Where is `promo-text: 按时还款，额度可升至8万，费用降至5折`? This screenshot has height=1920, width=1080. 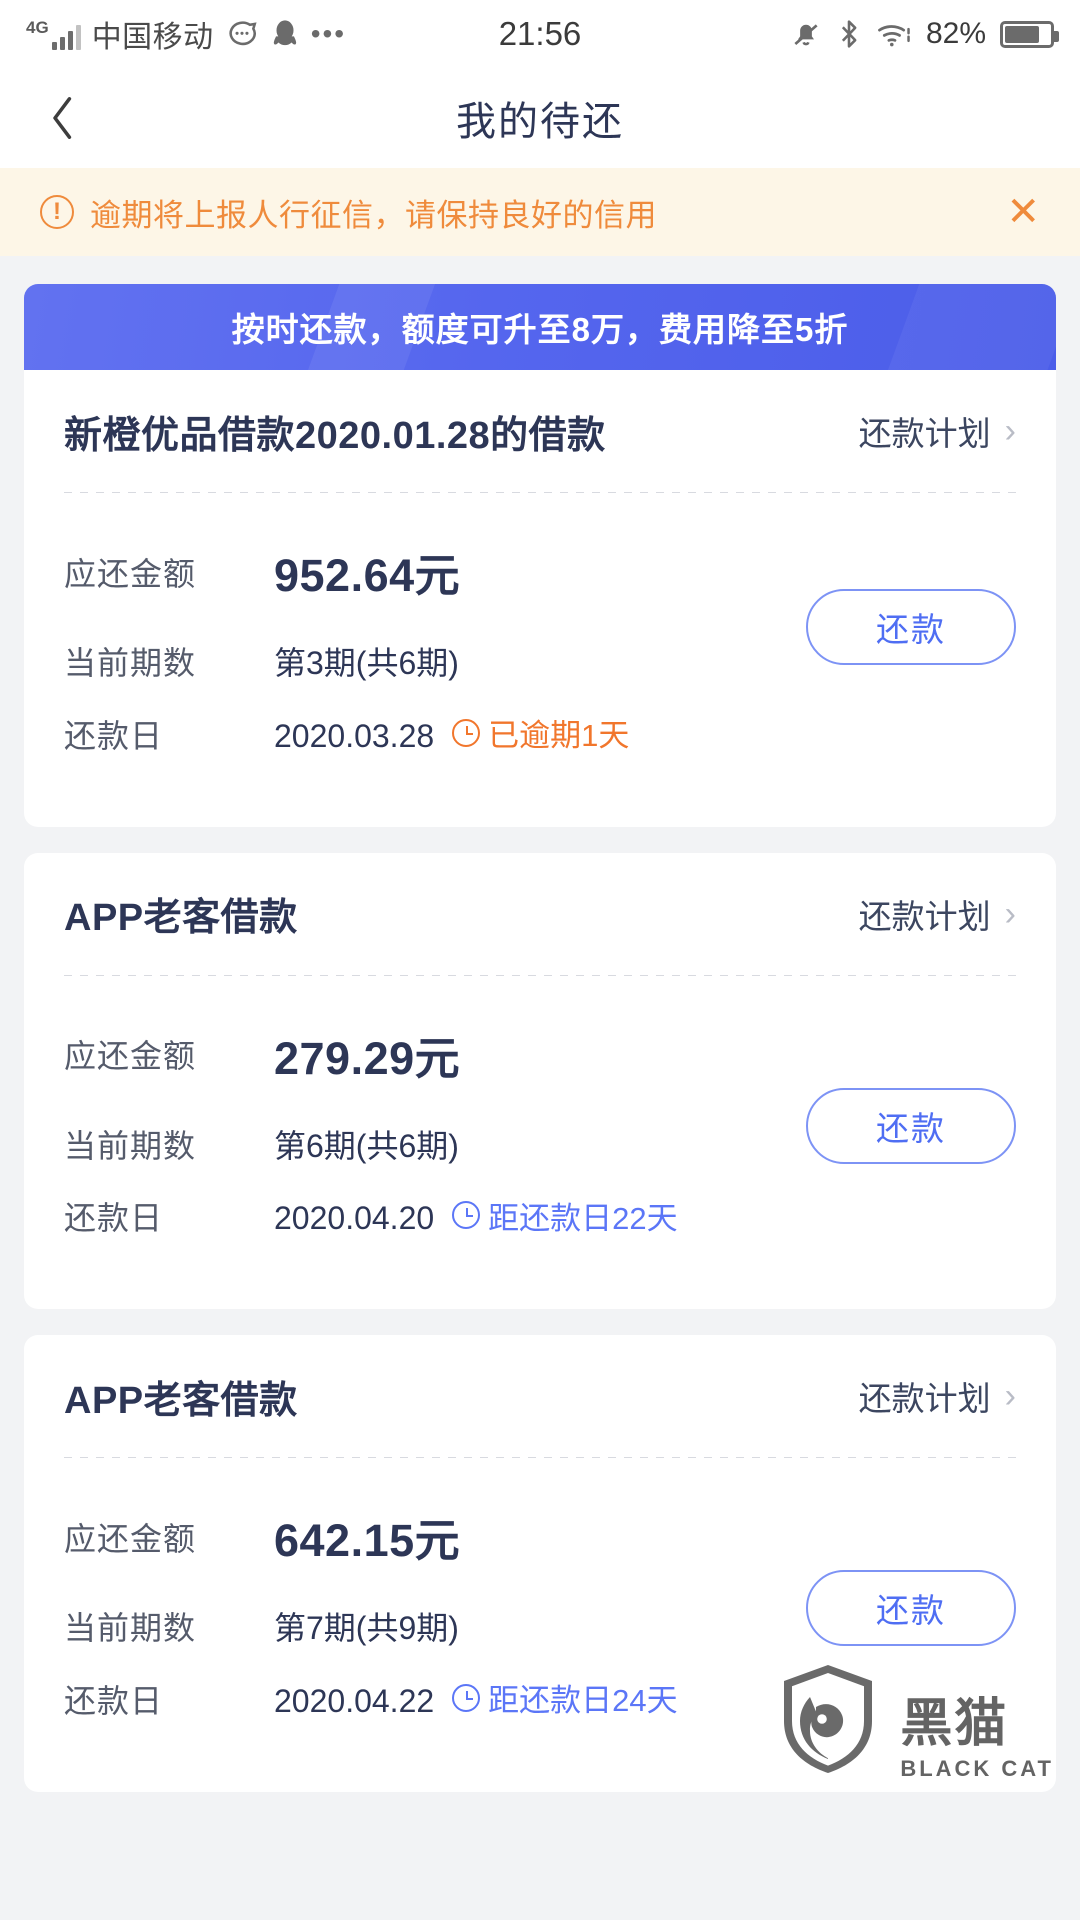 promo-text: 按时还款，额度可升至8万，费用降至5折 is located at coordinates (540, 329).